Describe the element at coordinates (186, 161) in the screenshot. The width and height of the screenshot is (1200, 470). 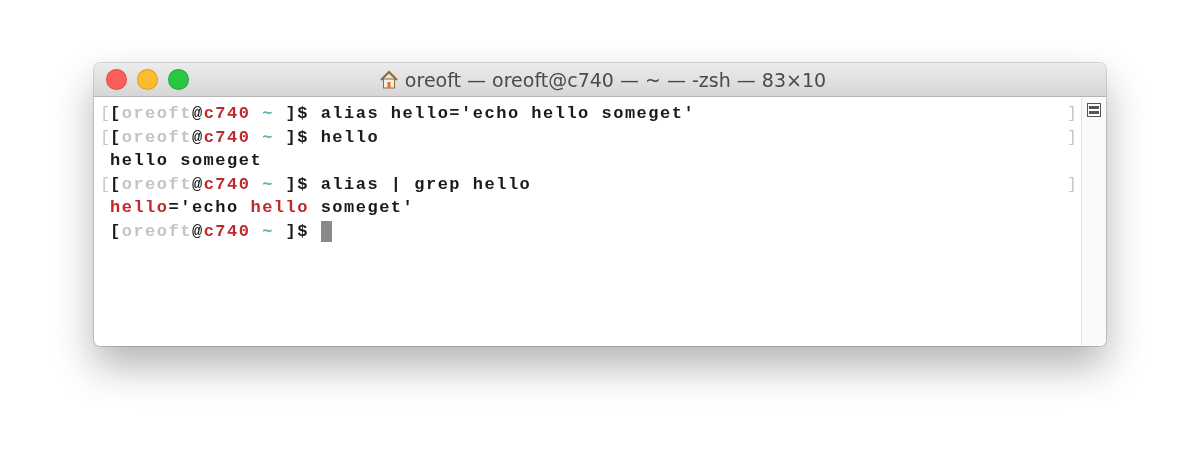
I see `terminal-line: hello someget` at that location.